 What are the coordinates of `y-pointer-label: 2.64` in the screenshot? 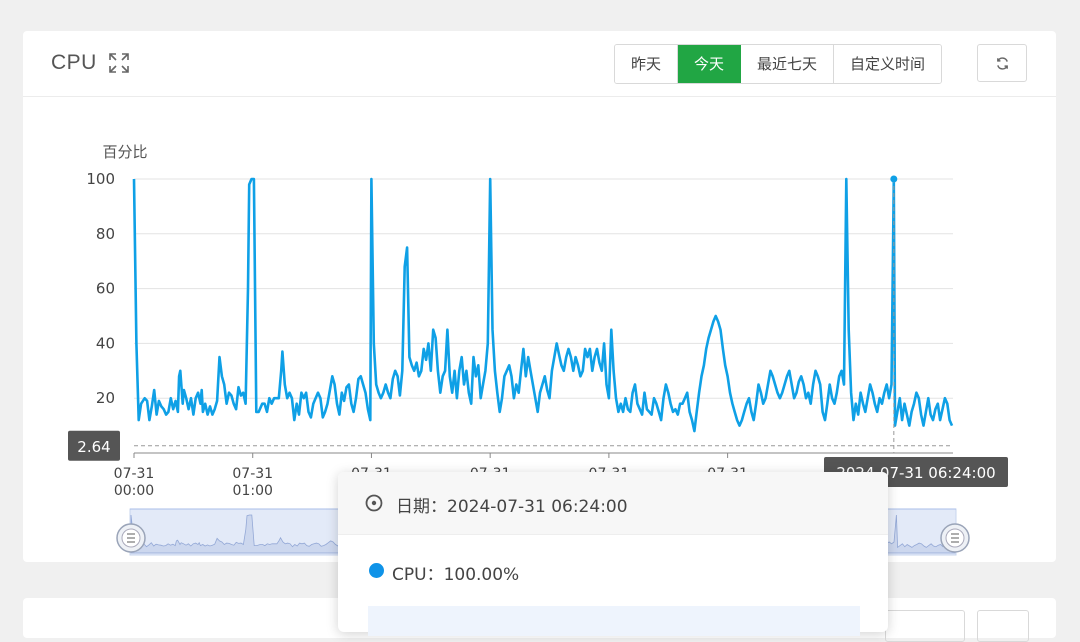 It's located at (93, 447).